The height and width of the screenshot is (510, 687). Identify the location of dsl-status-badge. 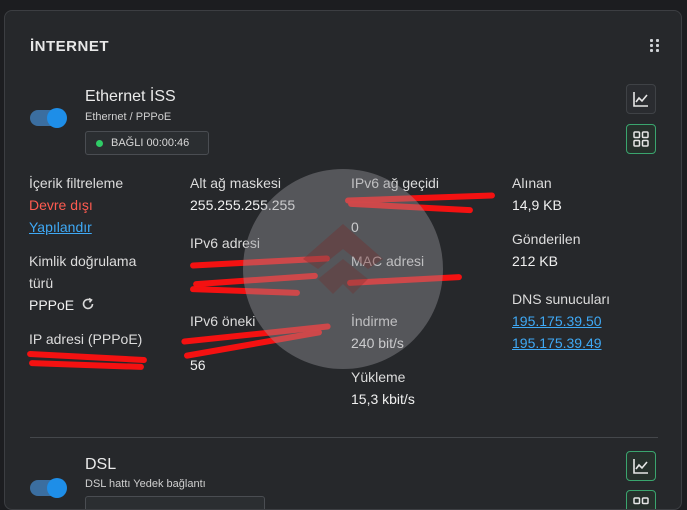
(175, 502).